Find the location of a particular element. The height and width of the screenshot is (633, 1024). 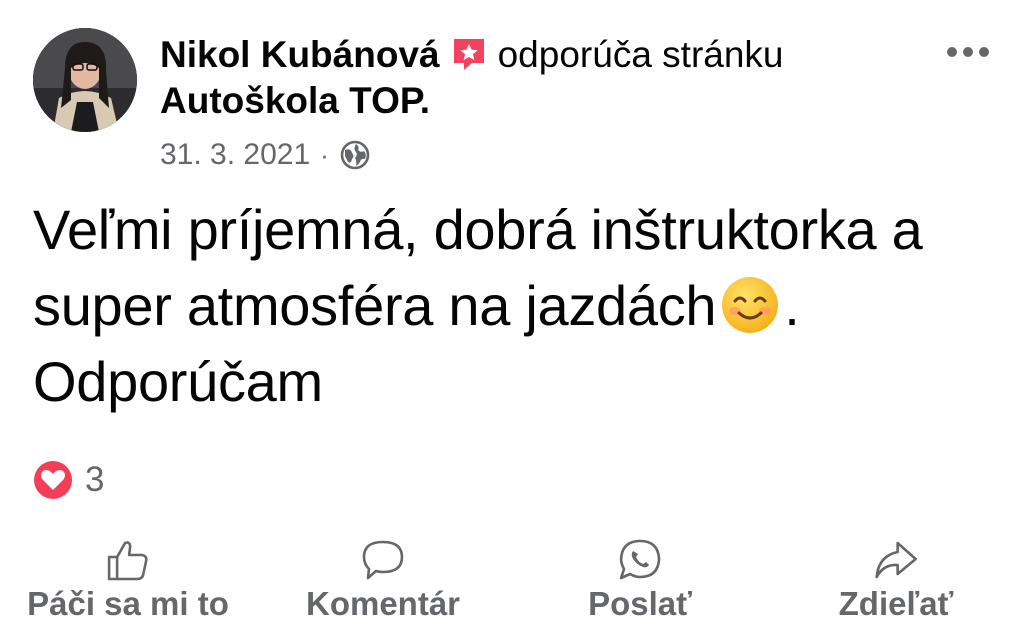

page-suffix: . is located at coordinates (425, 100).